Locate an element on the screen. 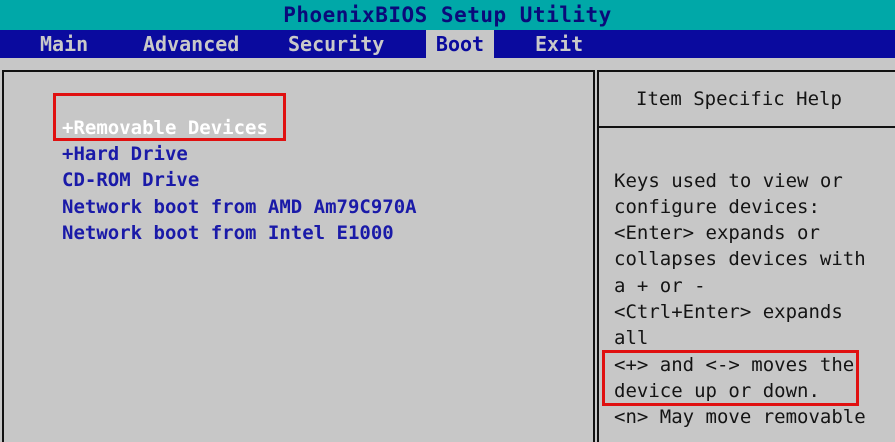  boot-item-network-intel: Network boot from Intel E1000 is located at coordinates (228, 233).